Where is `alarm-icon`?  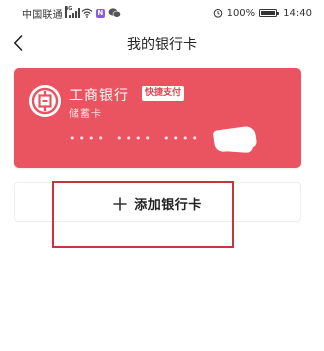 alarm-icon is located at coordinates (217, 13).